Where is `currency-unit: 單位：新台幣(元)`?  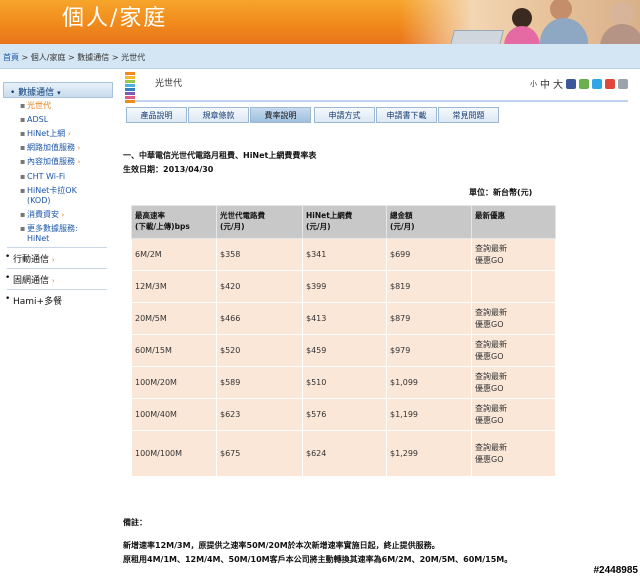
currency-unit: 單位：新台幣(元) is located at coordinates (501, 192).